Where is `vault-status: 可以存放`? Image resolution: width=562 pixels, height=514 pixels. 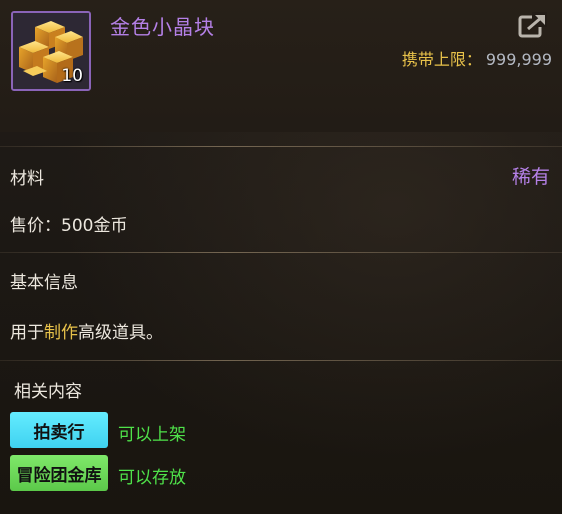
vault-status: 可以存放 is located at coordinates (152, 478).